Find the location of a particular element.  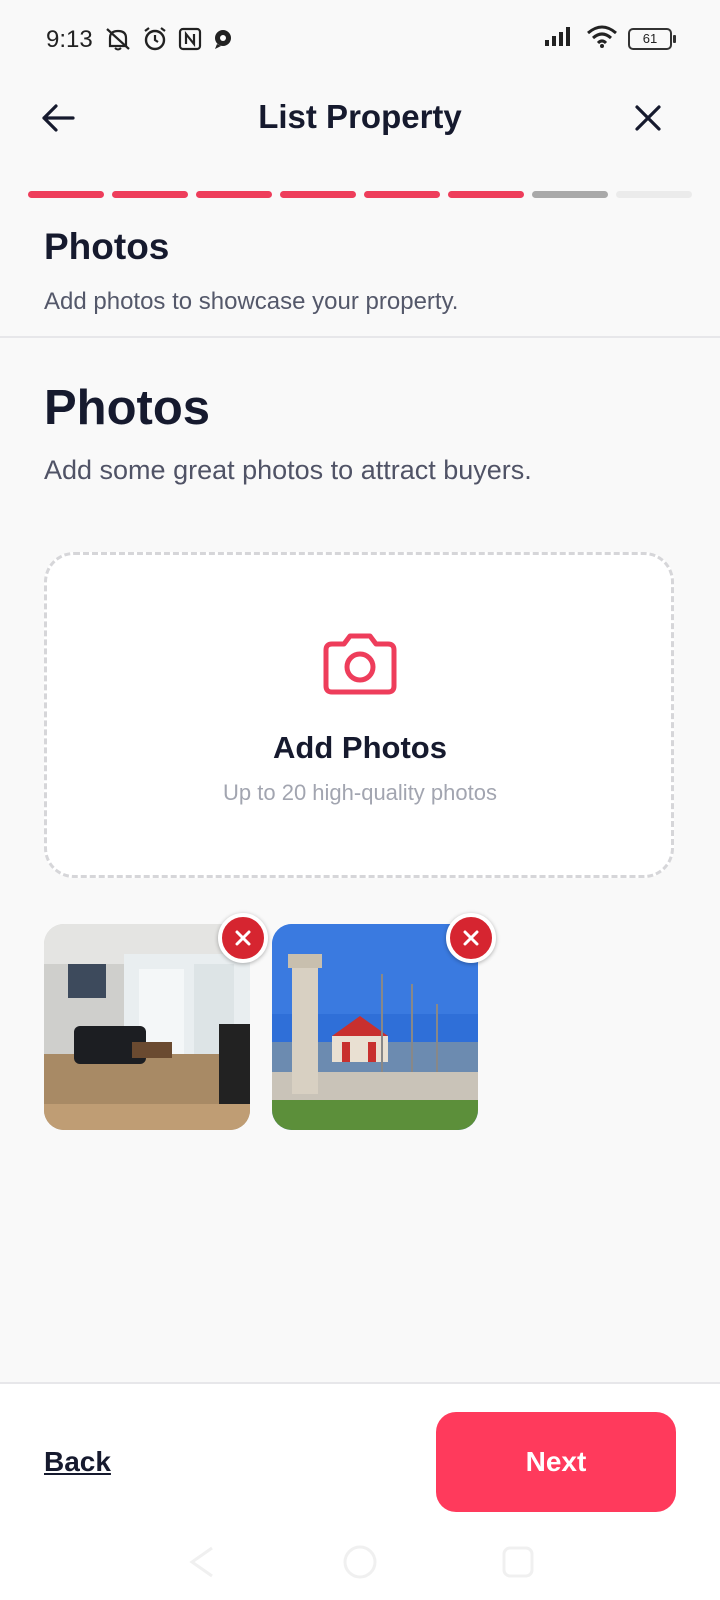

page-title: List Property is located at coordinates (360, 116).